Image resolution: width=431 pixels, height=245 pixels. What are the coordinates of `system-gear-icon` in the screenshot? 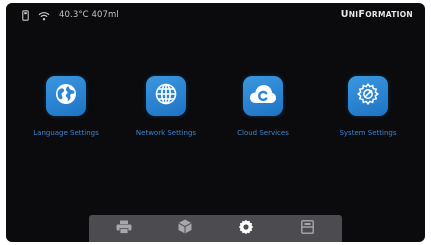 It's located at (368, 96).